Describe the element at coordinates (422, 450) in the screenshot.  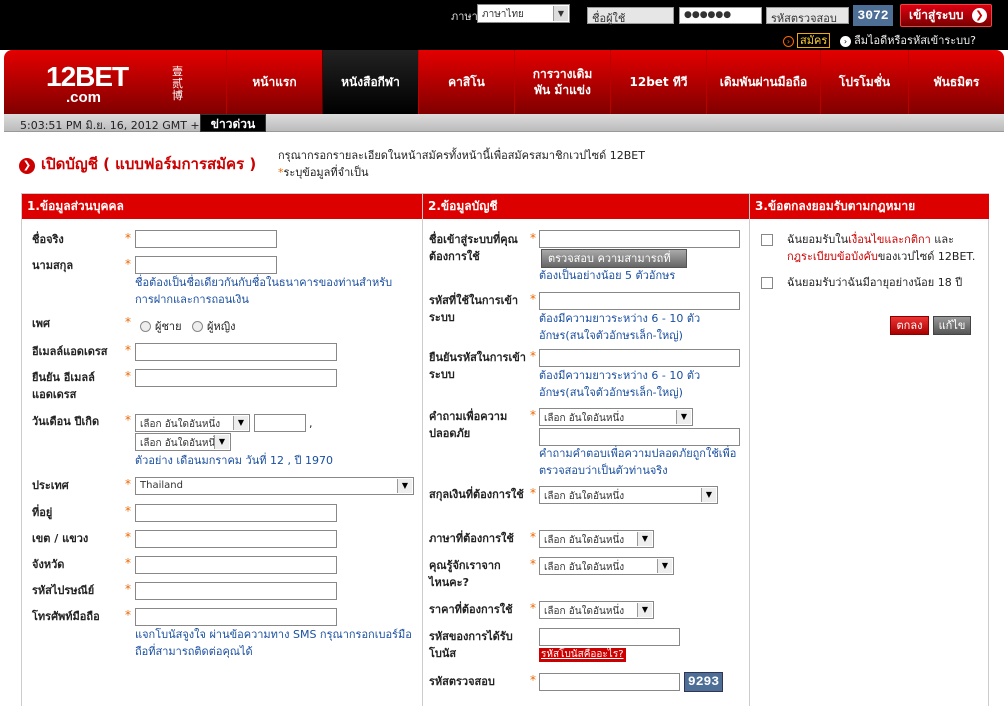
I see `column-divider` at that location.